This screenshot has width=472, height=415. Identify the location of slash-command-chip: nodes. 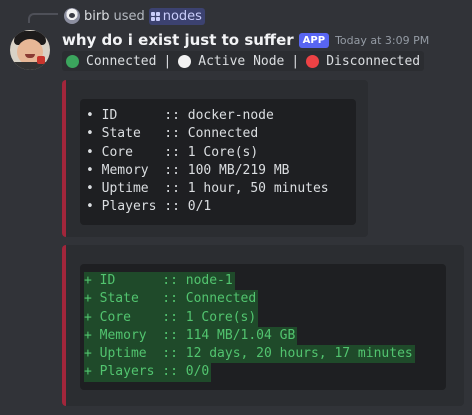
(176, 16).